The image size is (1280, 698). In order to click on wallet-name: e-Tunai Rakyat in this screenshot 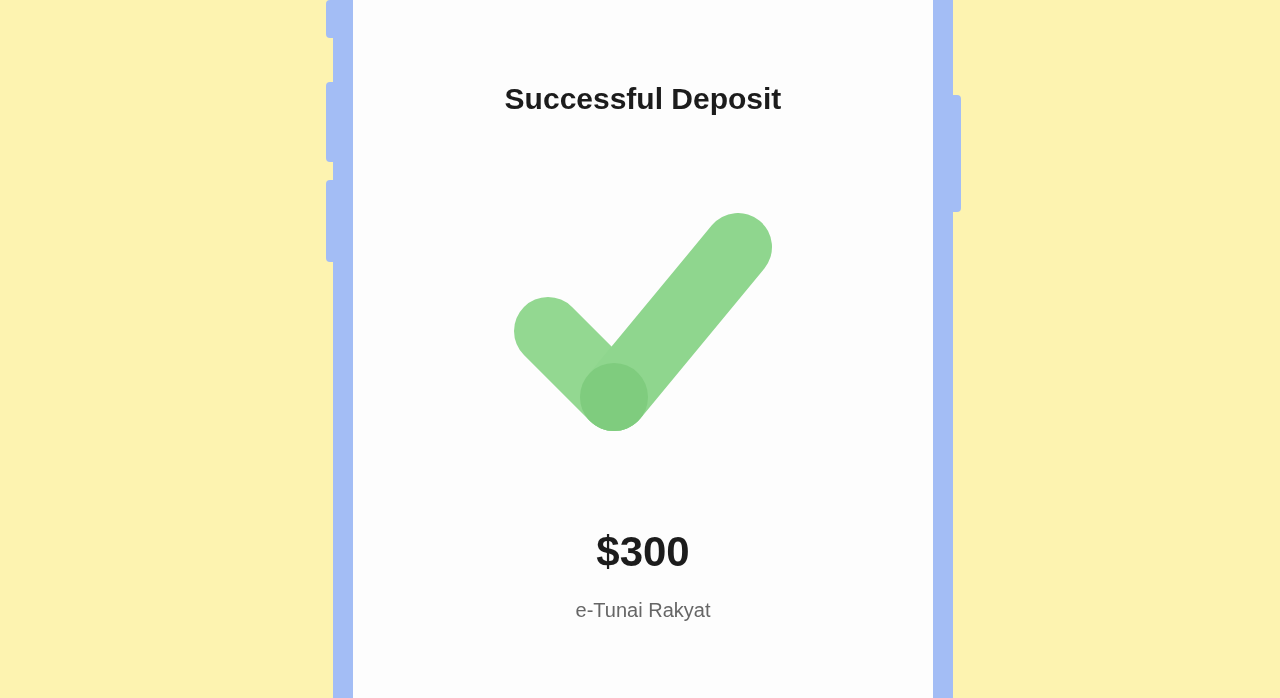, I will do `click(643, 610)`.